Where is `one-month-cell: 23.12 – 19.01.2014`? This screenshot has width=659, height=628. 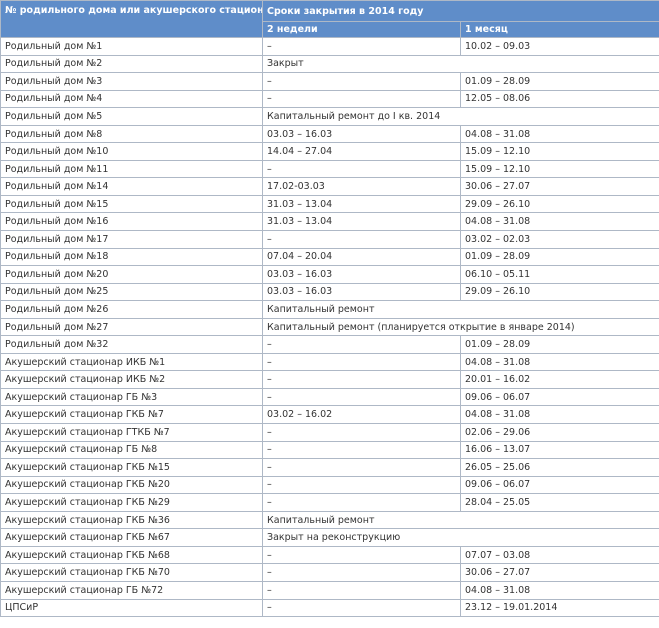
one-month-cell: 23.12 – 19.01.2014 is located at coordinates (559, 608).